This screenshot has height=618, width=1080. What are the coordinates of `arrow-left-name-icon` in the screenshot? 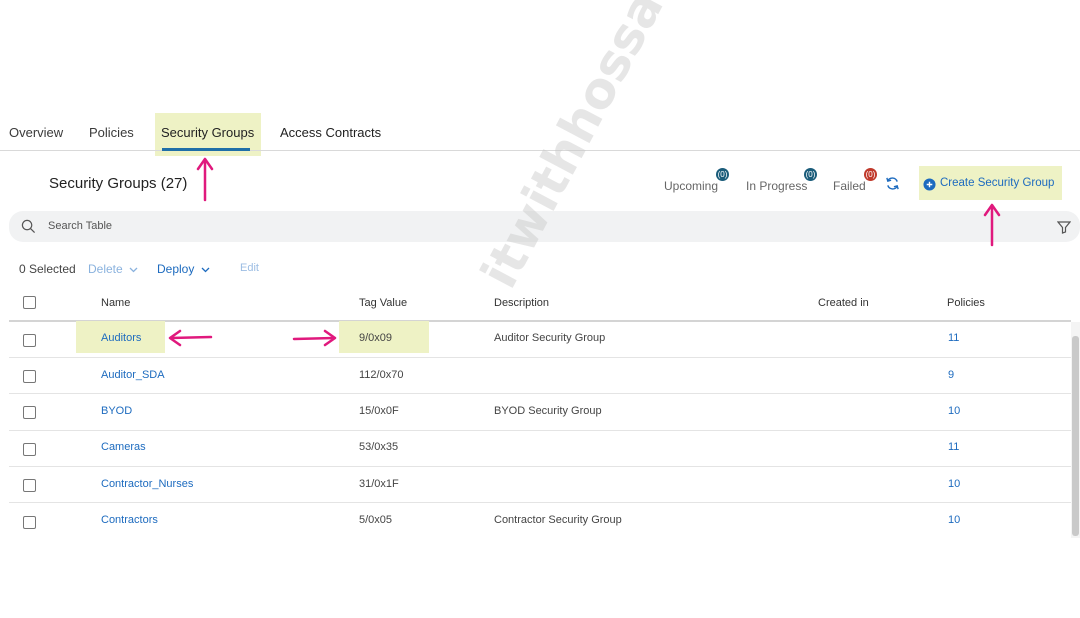 It's located at (191, 337).